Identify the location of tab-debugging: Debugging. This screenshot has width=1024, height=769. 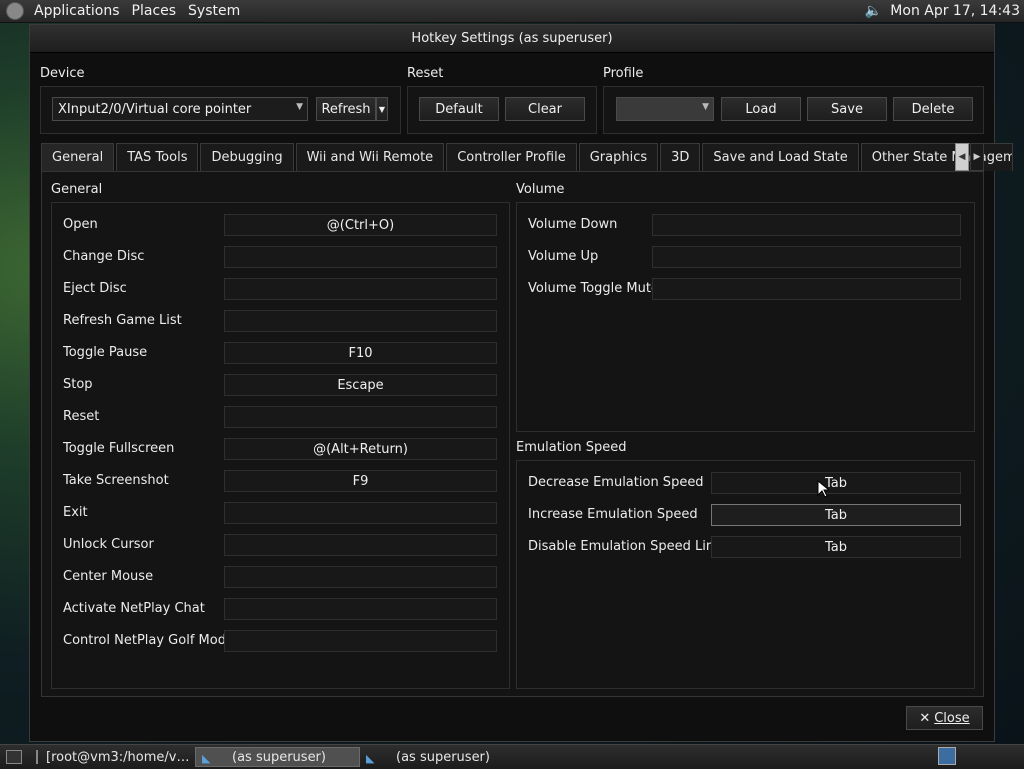
(247, 157).